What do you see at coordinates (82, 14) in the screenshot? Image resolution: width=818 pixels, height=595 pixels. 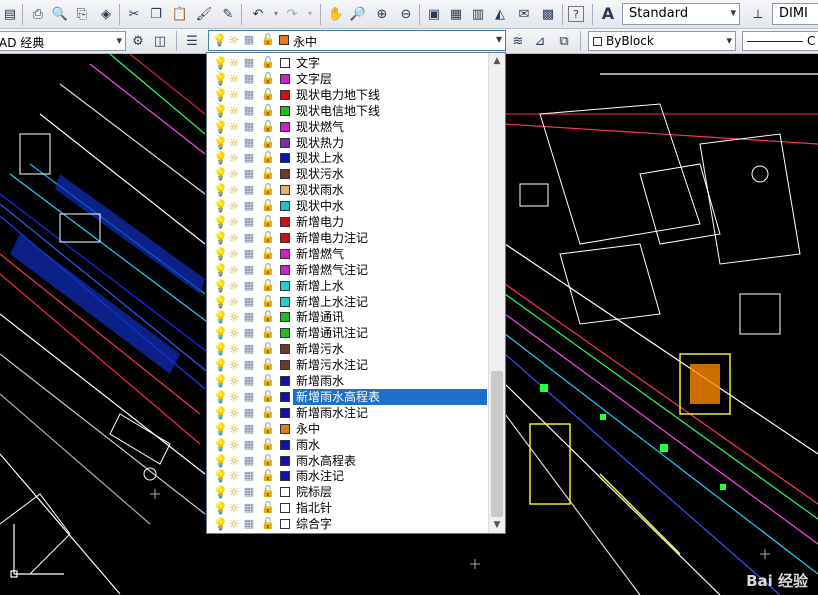 I see `plot-icon: ⎘` at bounding box center [82, 14].